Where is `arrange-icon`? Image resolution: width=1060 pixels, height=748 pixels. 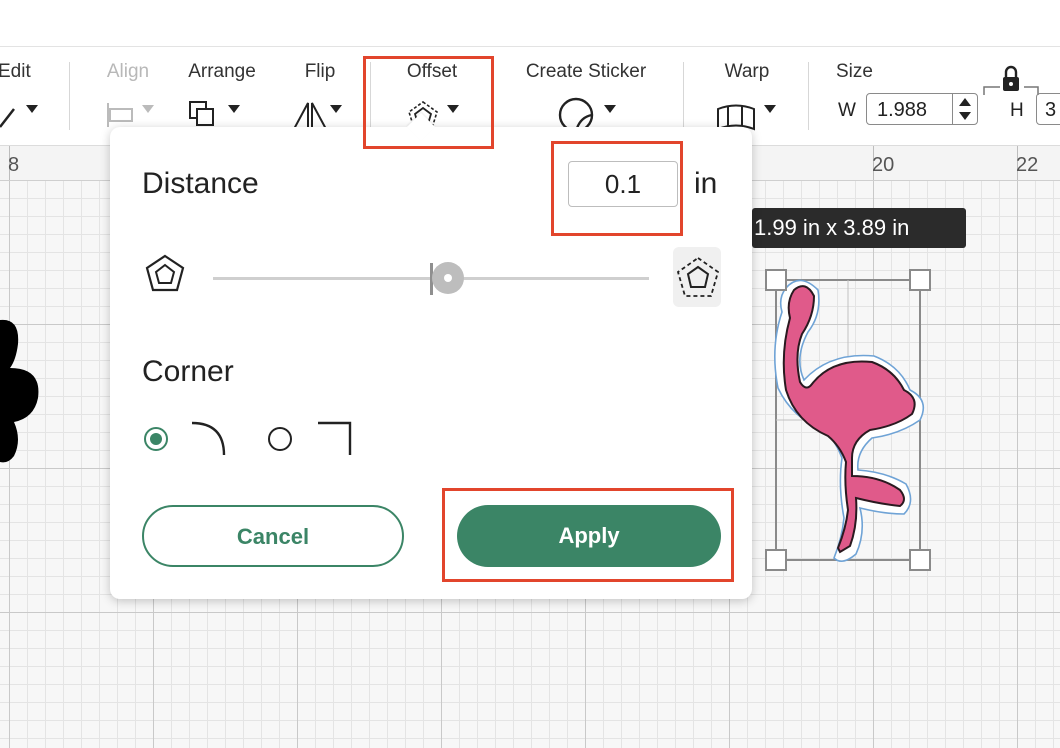 arrange-icon is located at coordinates (201, 113).